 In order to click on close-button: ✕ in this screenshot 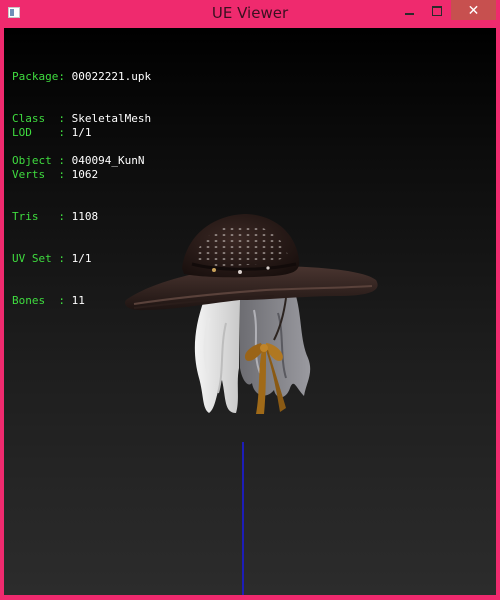, I will do `click(473, 10)`.